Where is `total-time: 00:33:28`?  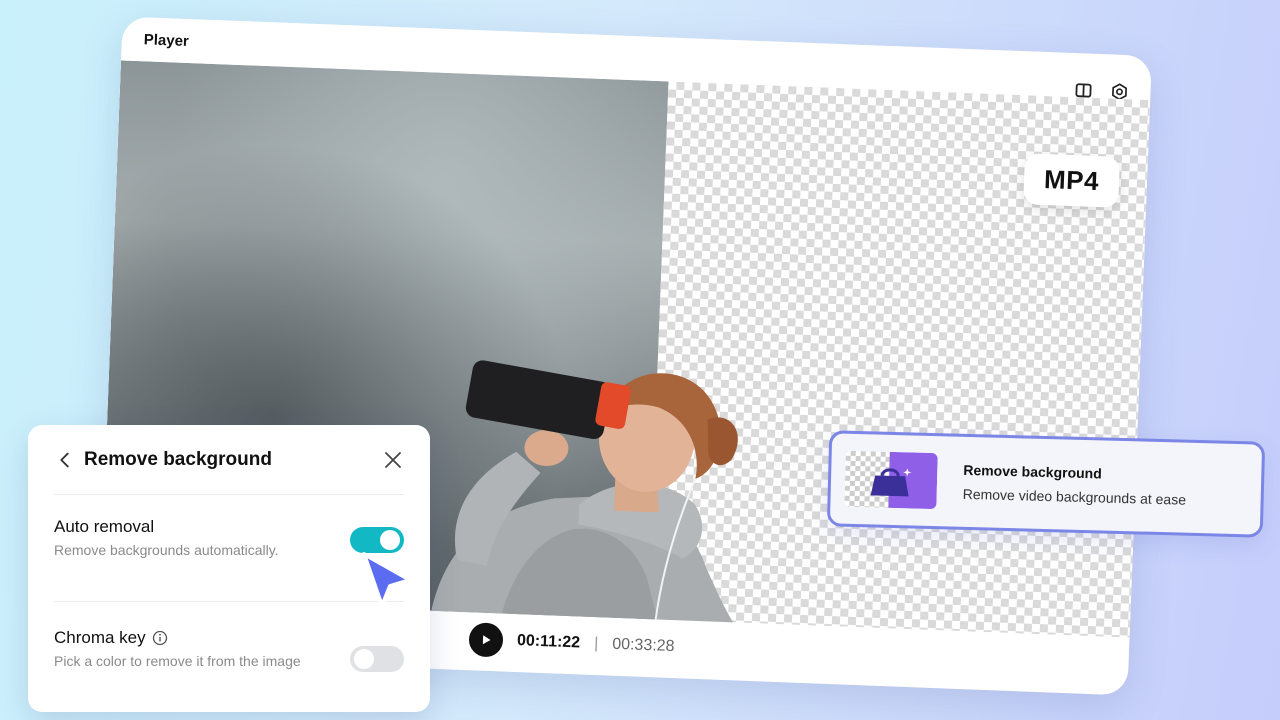
total-time: 00:33:28 is located at coordinates (643, 645).